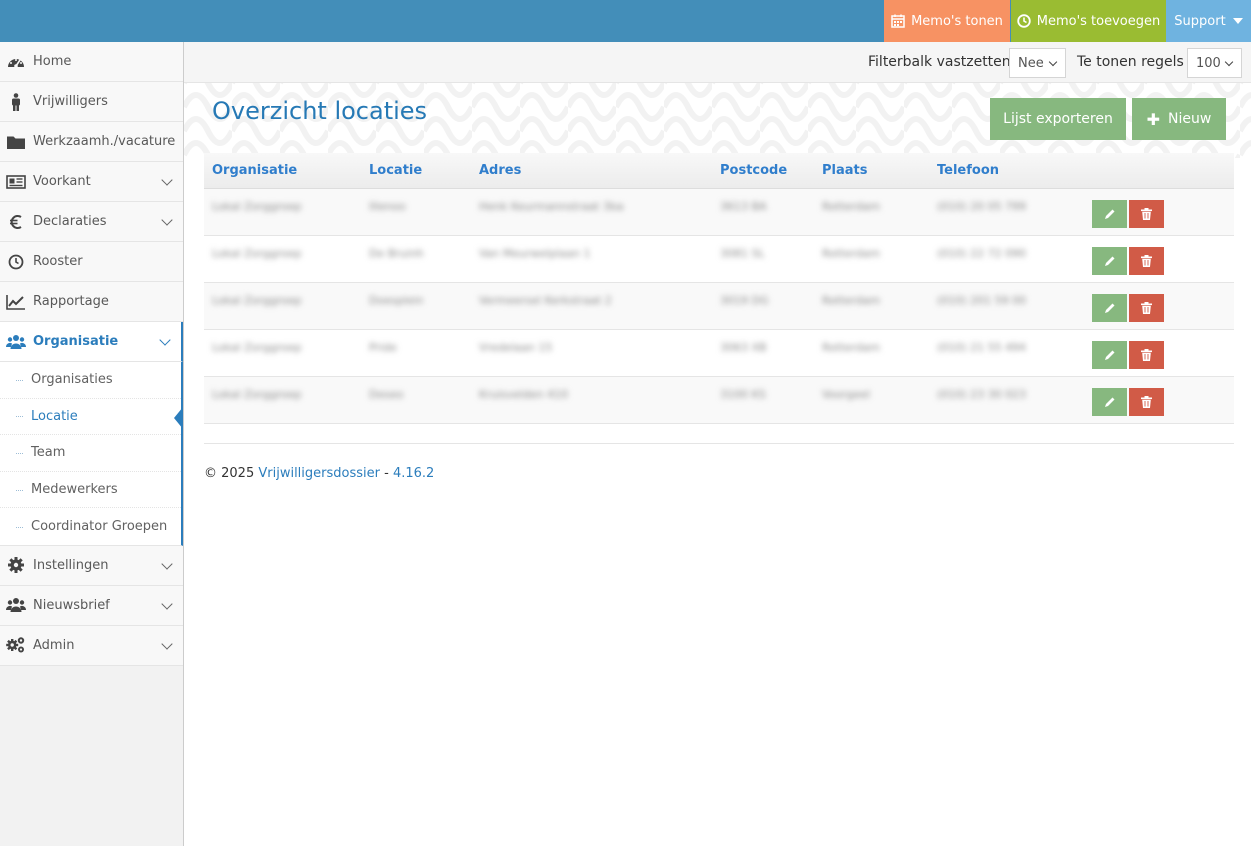 The width and height of the screenshot is (1251, 846). I want to click on rows-to-show-value: 100, so click(1208, 63).